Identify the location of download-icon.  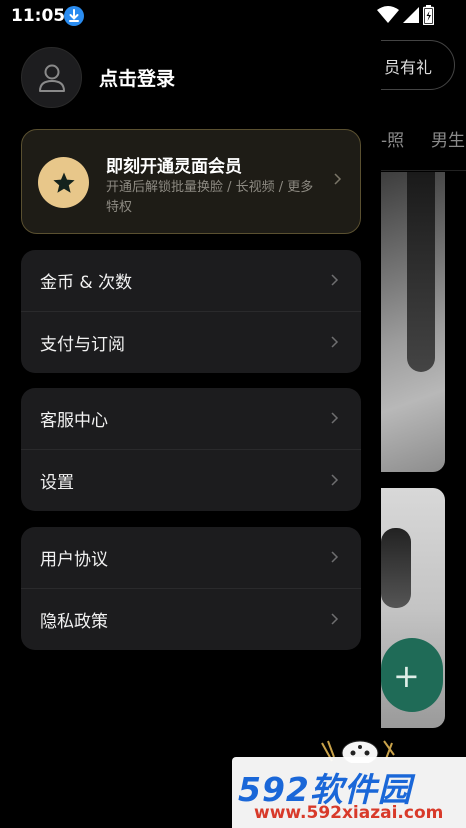
(74, 16).